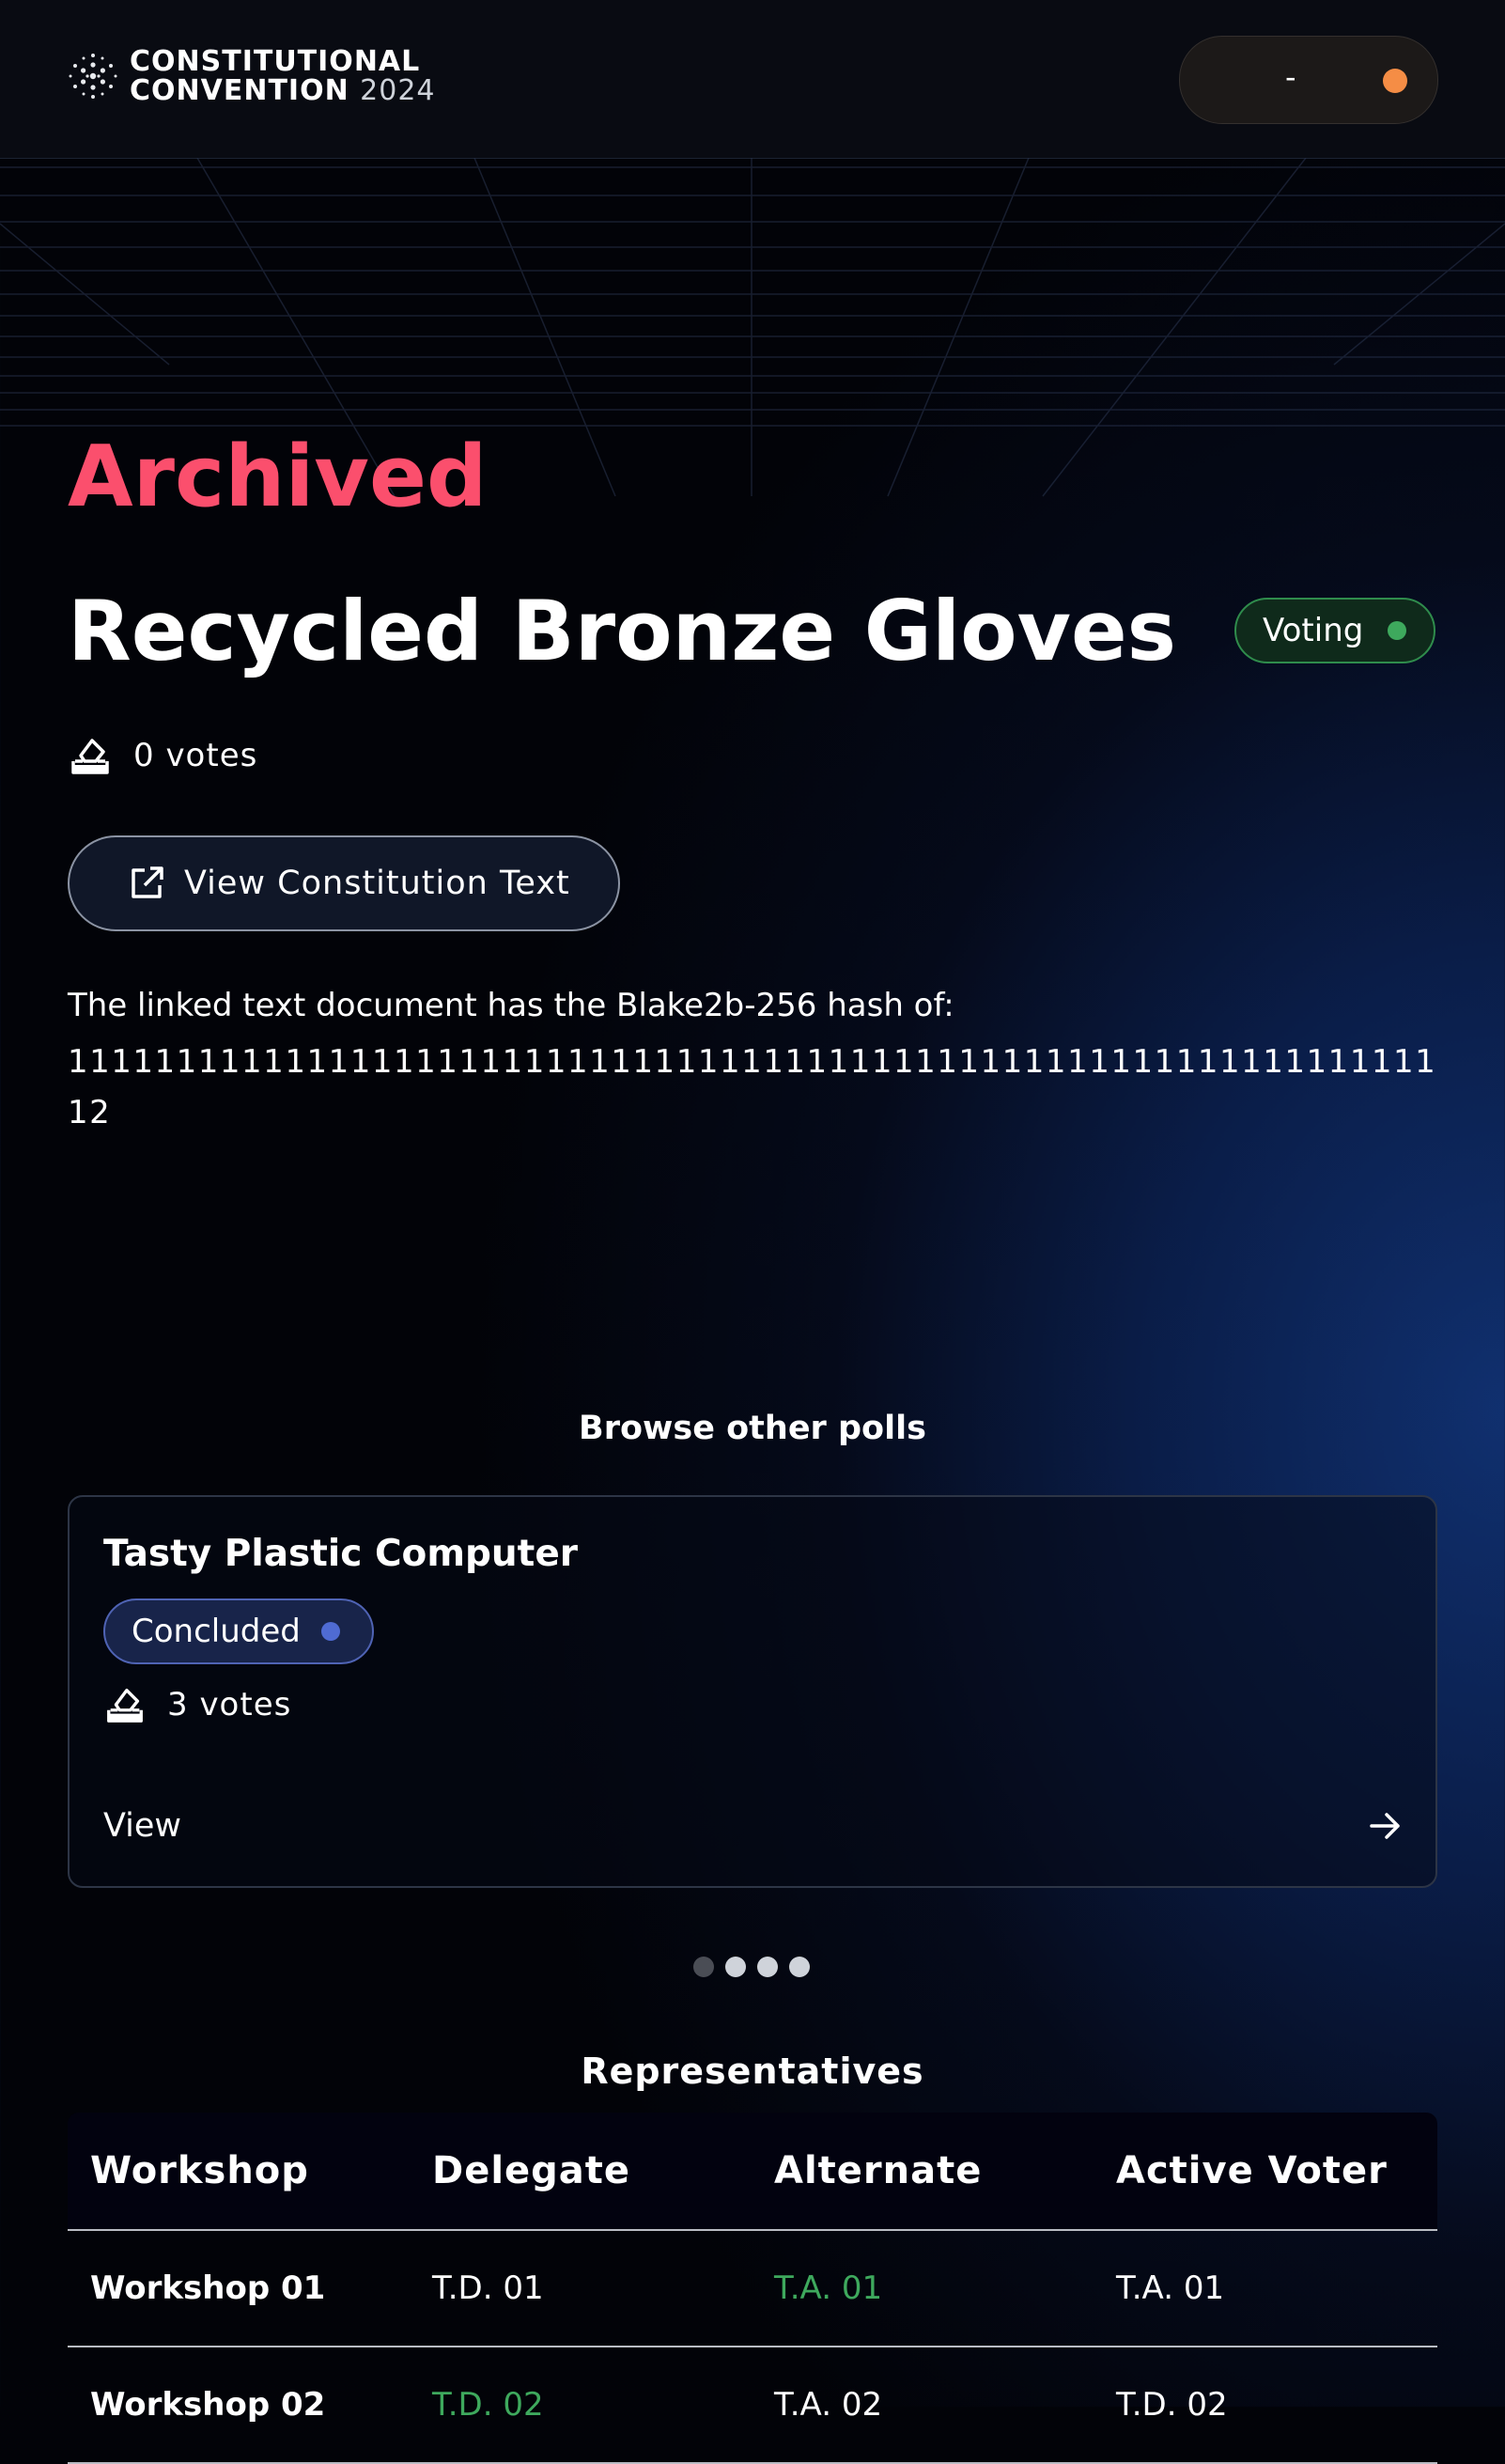 The image size is (1505, 2464). I want to click on logo-year: 2024, so click(398, 90).